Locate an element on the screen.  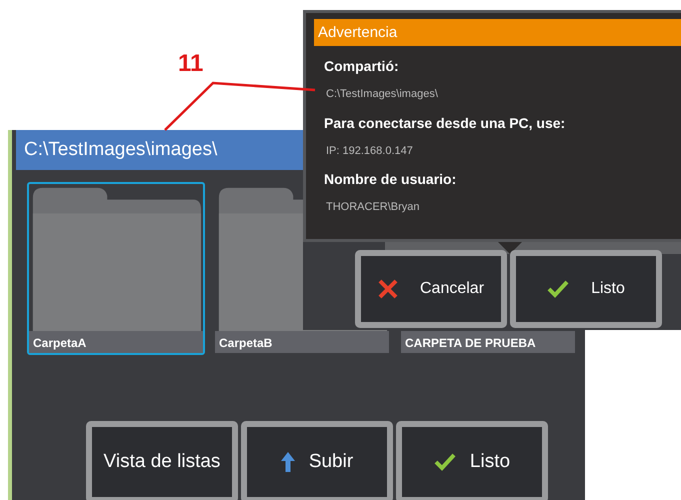
up-button: Subir is located at coordinates (317, 460).